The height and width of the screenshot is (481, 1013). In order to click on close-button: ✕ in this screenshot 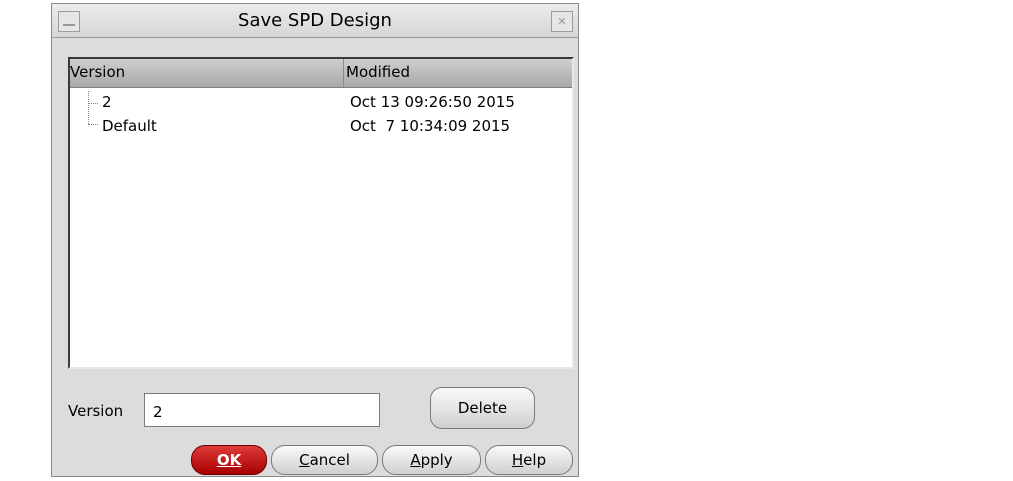, I will do `click(562, 21)`.